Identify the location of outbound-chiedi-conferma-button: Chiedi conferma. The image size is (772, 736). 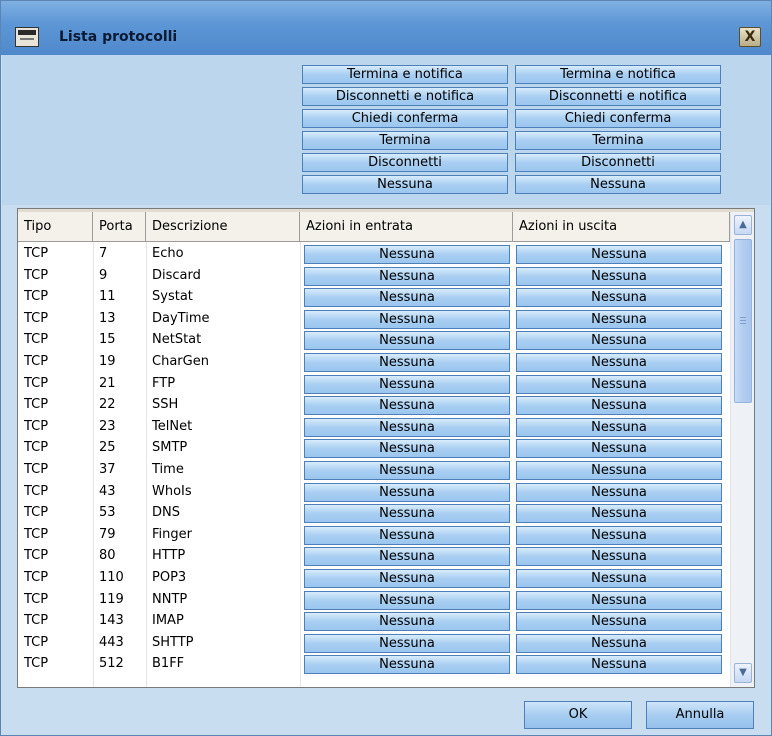
(618, 118).